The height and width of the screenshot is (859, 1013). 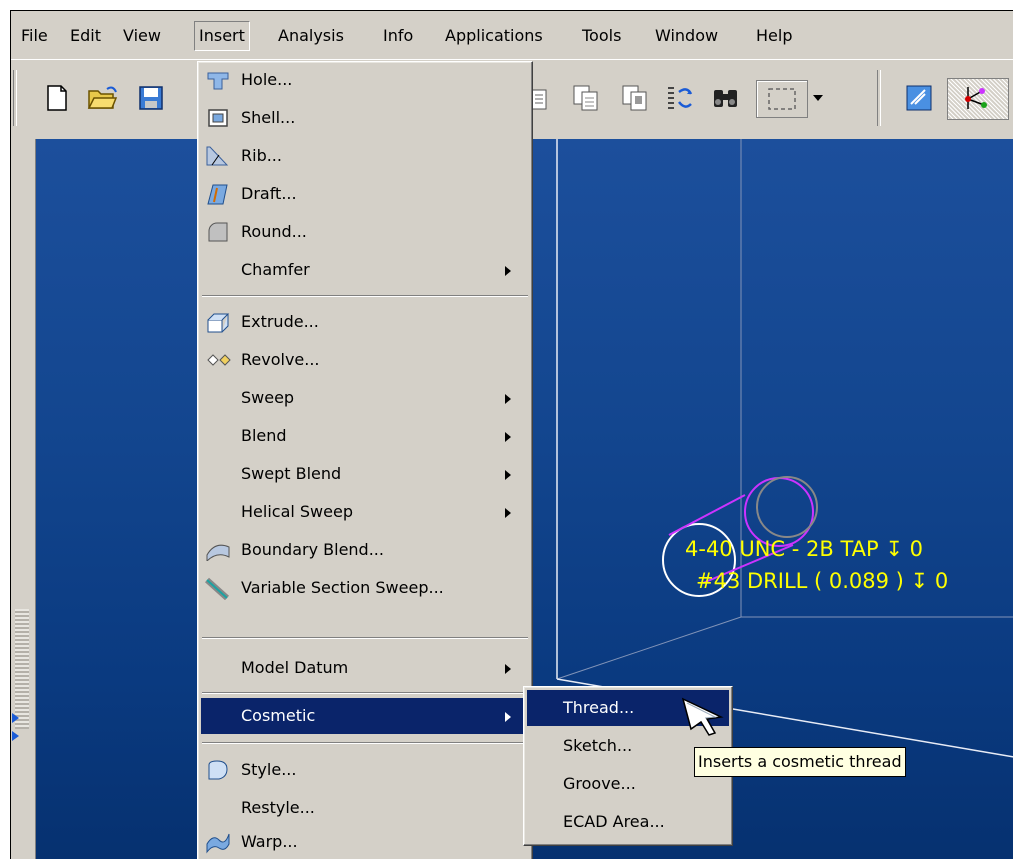 I want to click on binoculars-icon, so click(x=725, y=98).